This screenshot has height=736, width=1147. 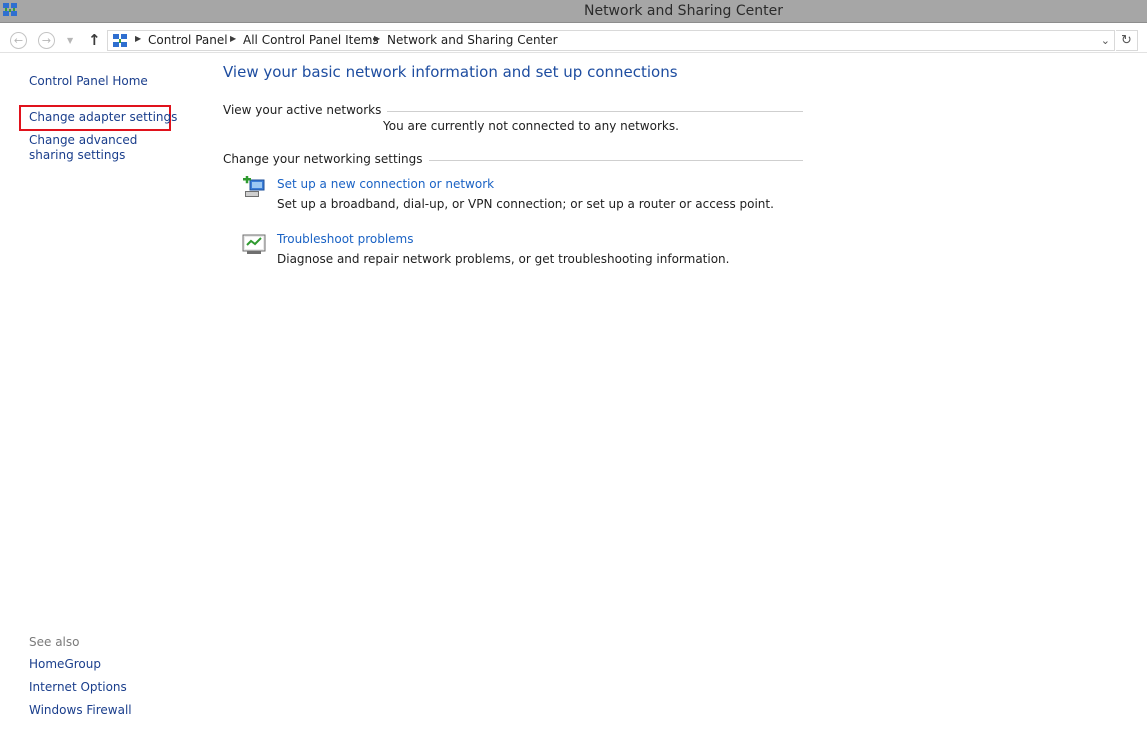 I want to click on new-connection-icon, so click(x=254, y=186).